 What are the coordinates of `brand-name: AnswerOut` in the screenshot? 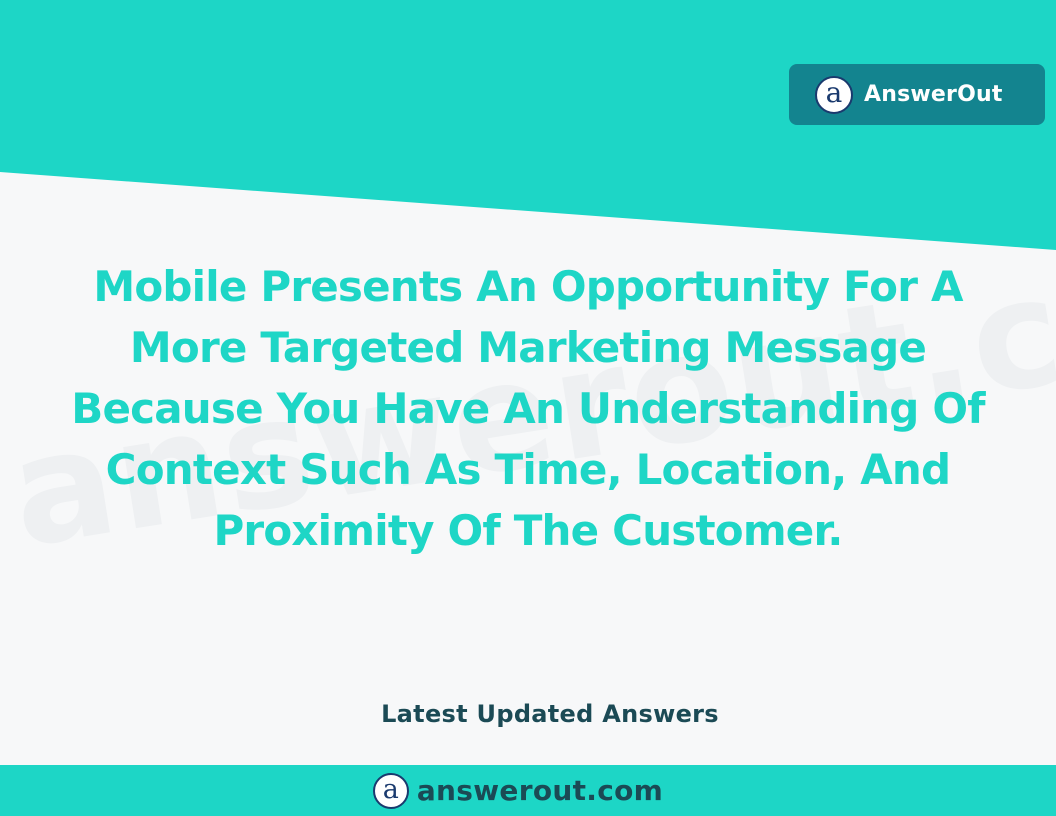 It's located at (933, 94).